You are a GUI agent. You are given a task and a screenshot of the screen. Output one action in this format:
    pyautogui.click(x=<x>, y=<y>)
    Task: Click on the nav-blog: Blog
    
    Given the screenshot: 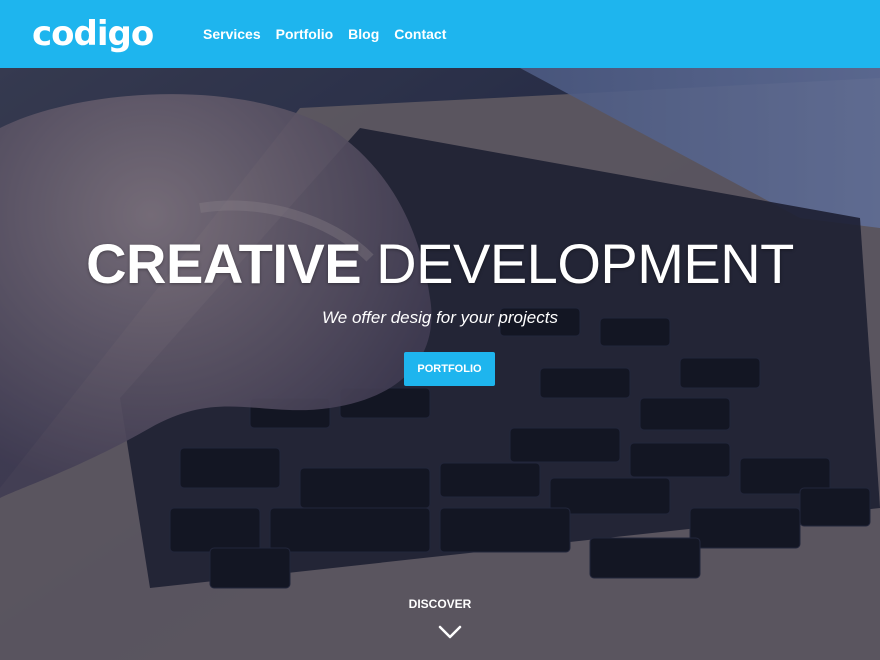 What is the action you would take?
    pyautogui.click(x=363, y=34)
    